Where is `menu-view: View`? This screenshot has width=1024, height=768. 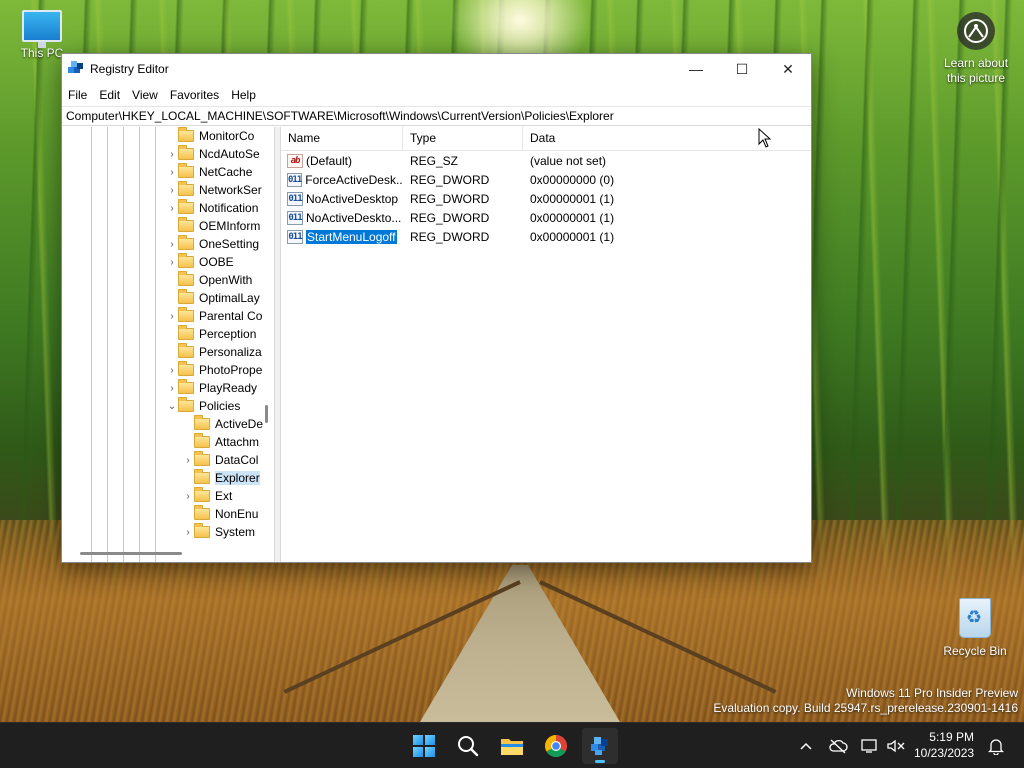 menu-view: View is located at coordinates (145, 95).